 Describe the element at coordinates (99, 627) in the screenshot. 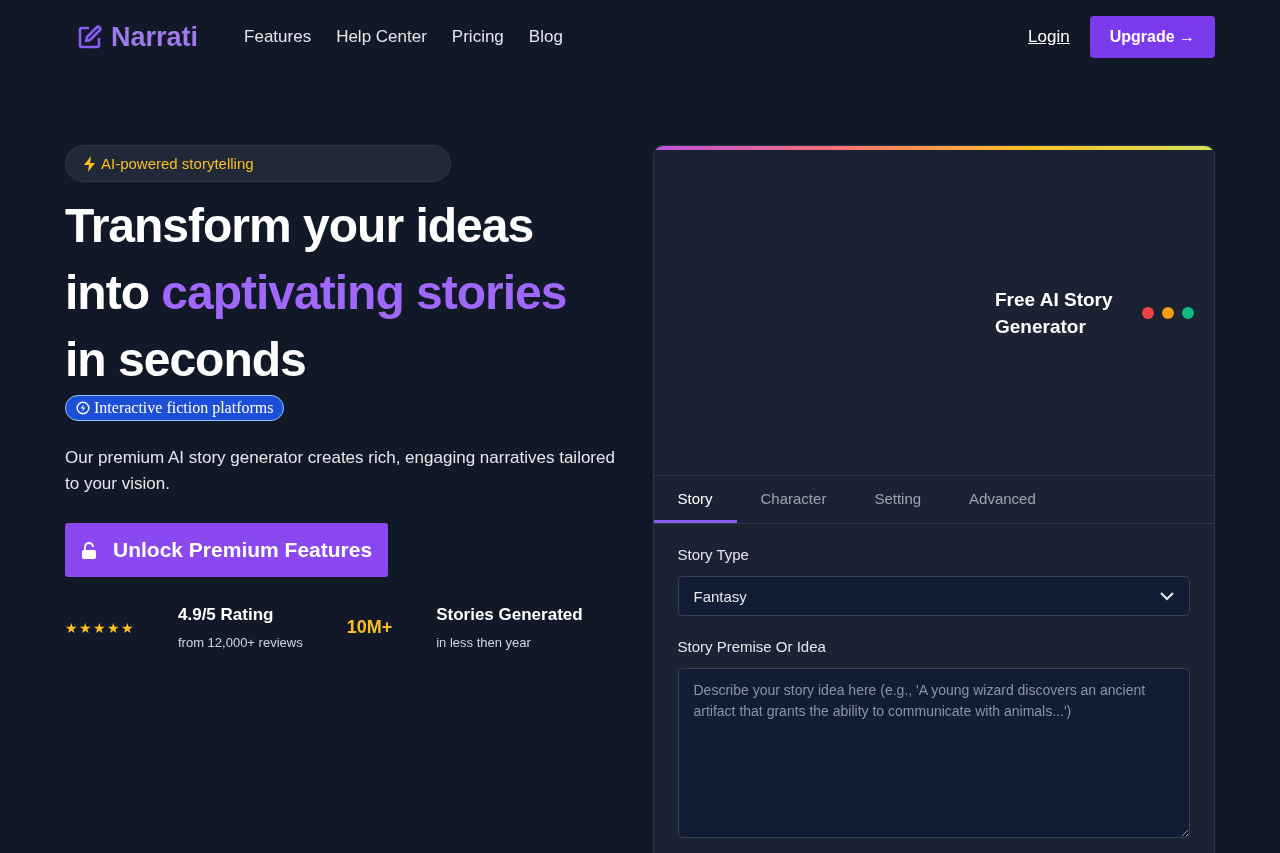

I see `star-rating: ★★★★★` at that location.